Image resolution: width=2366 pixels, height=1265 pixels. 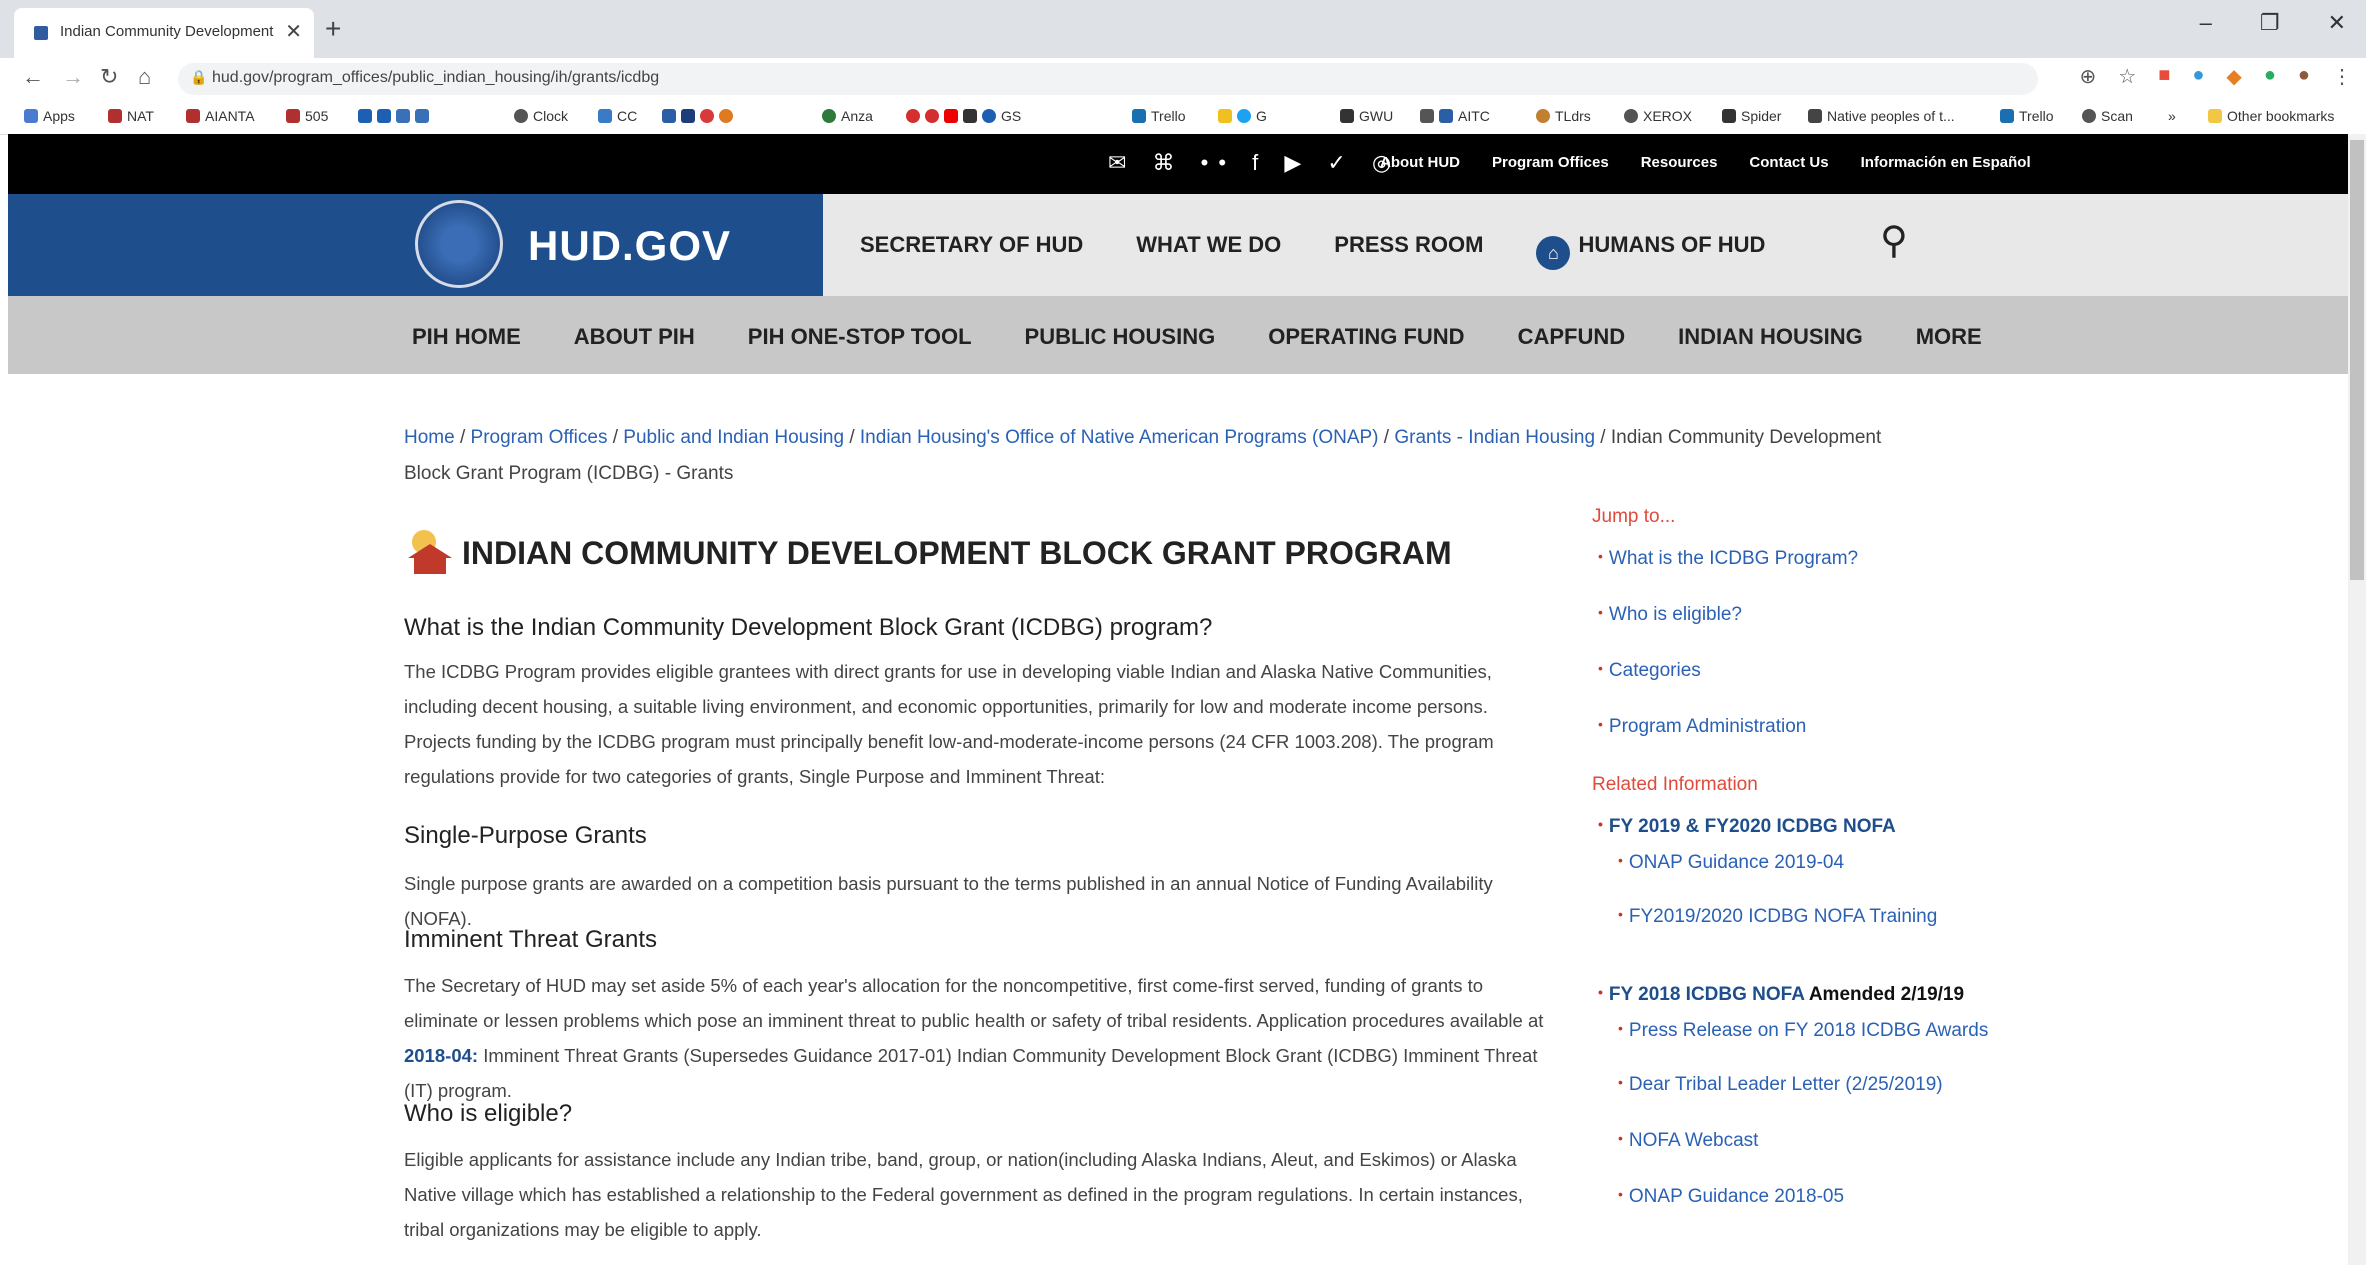 What do you see at coordinates (1120, 337) in the screenshot?
I see `subnav-public-housing: PUBLIC HOUSING` at bounding box center [1120, 337].